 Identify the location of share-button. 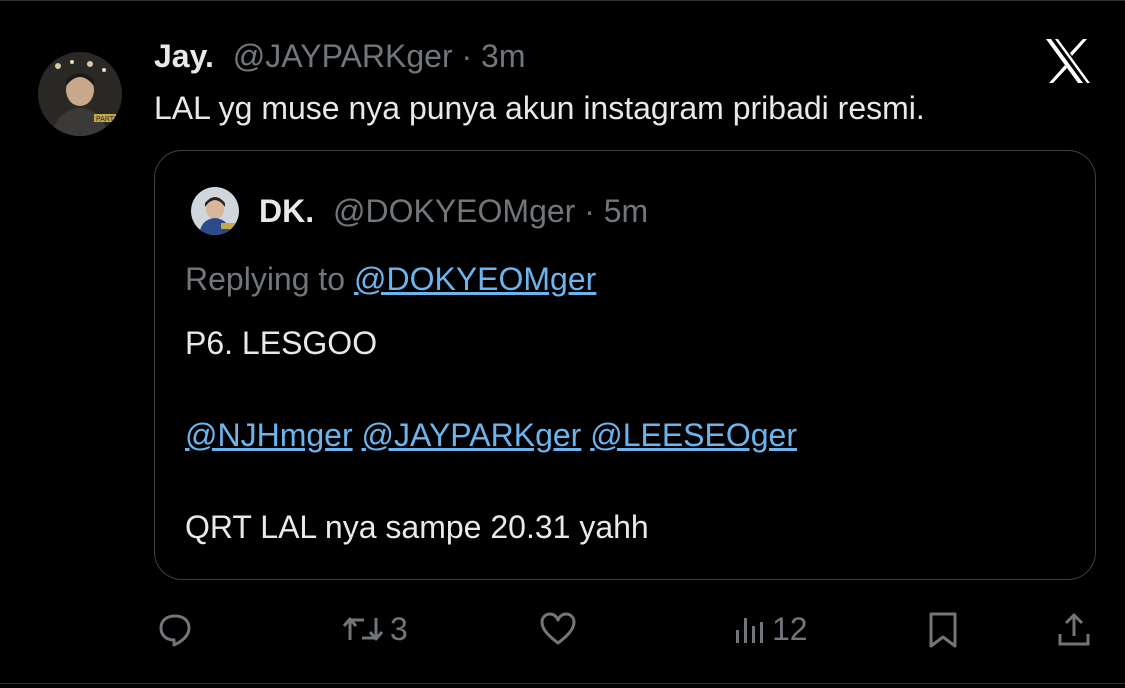
(1074, 630).